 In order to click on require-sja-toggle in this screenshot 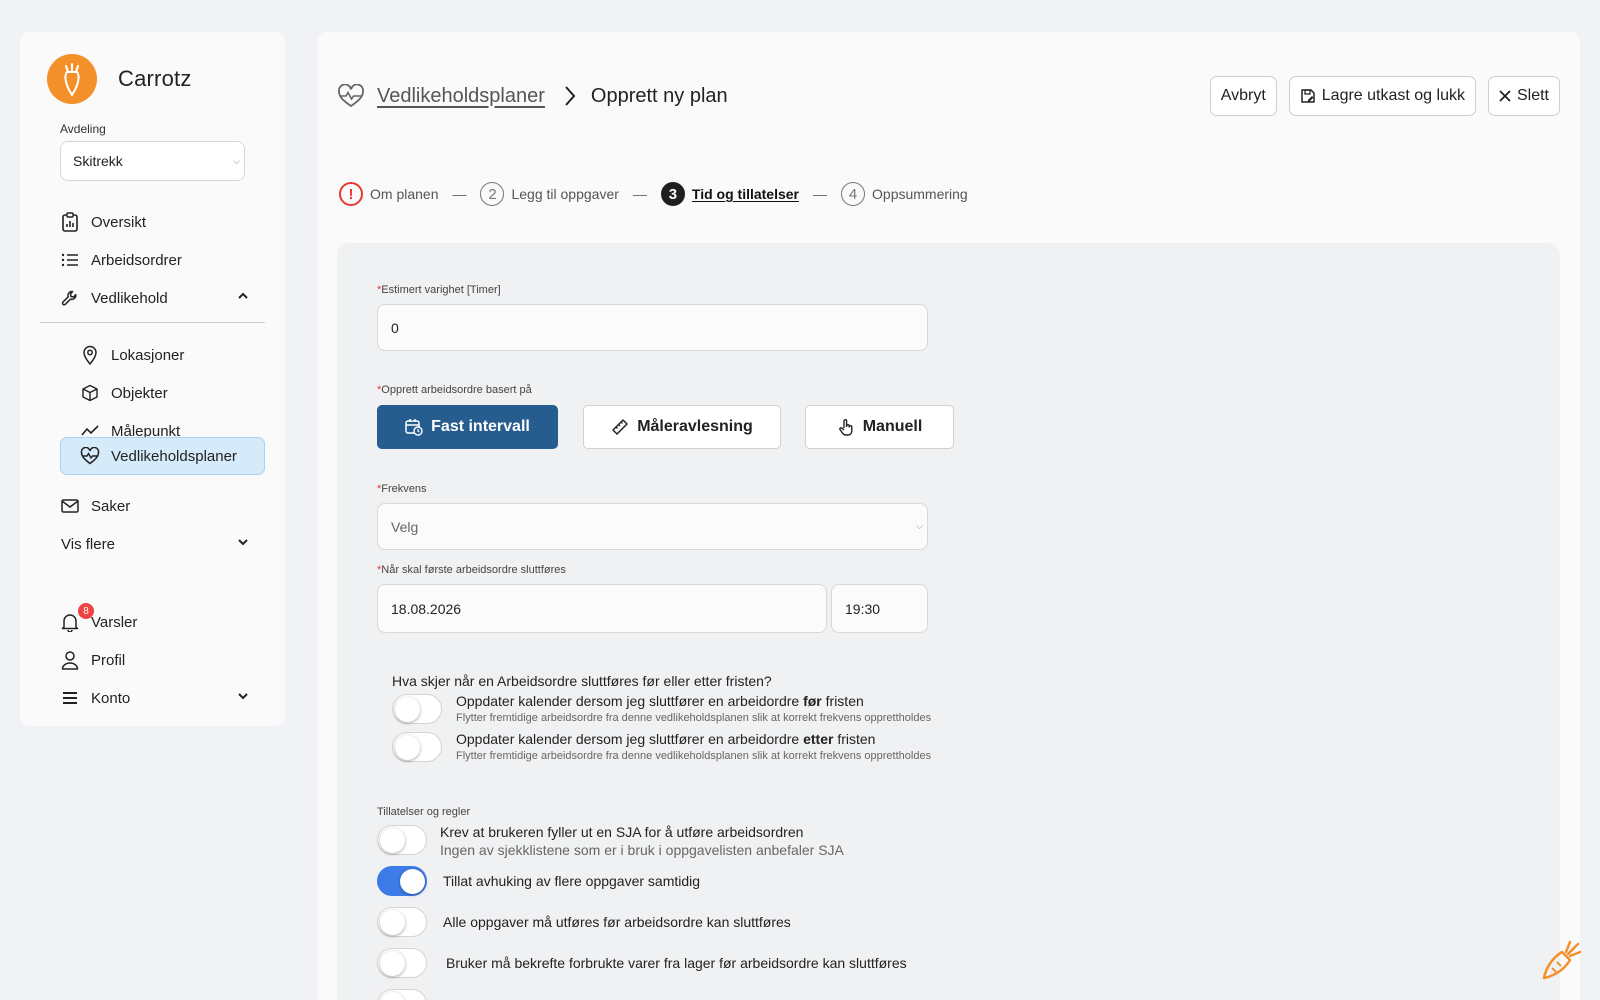, I will do `click(402, 840)`.